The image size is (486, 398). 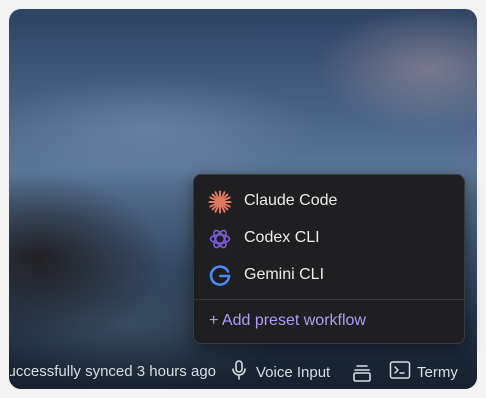 I want to click on stack-icon, so click(x=362, y=376).